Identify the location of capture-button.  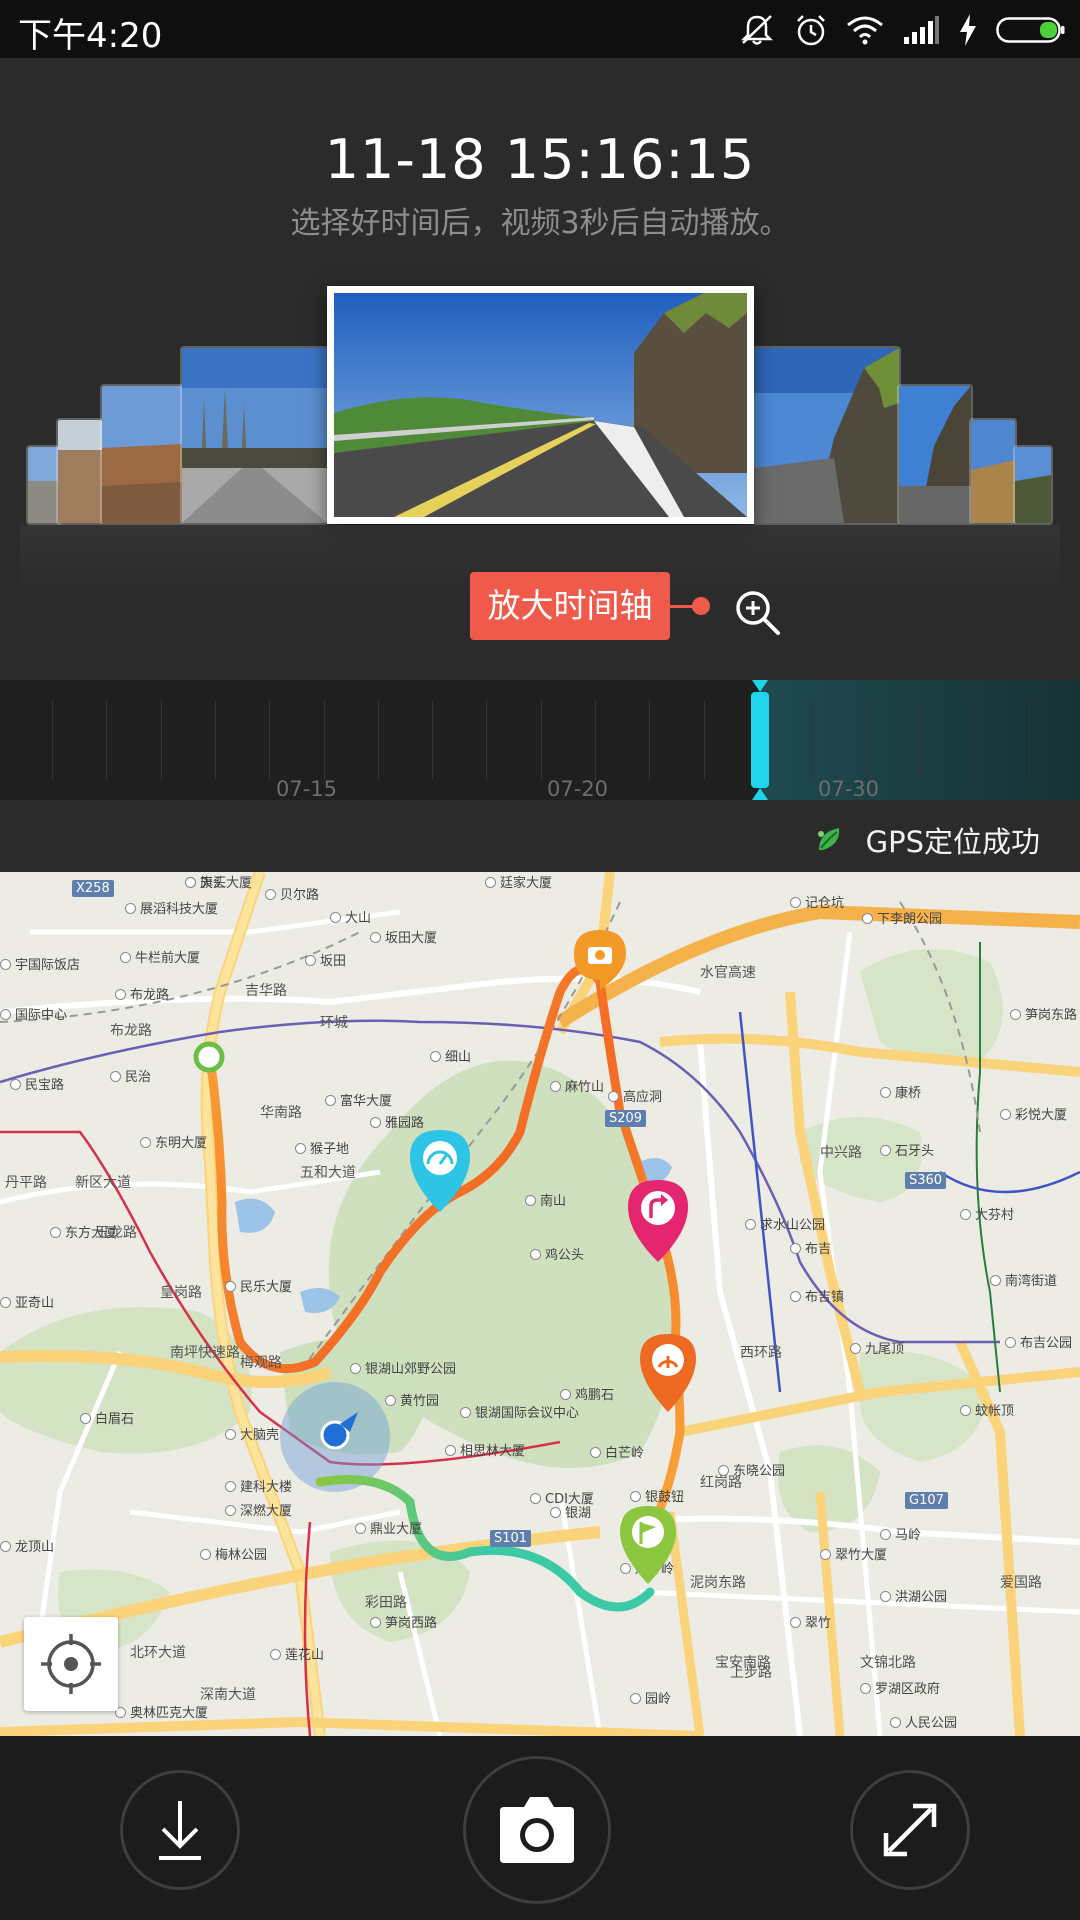
(537, 1830).